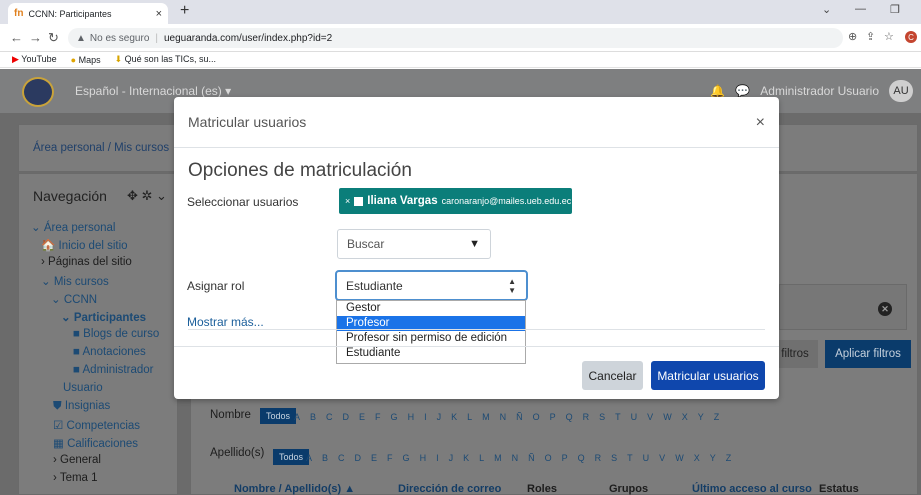  What do you see at coordinates (431, 285) in the screenshot?
I see `role-select: Estudiante ▲ ▼` at bounding box center [431, 285].